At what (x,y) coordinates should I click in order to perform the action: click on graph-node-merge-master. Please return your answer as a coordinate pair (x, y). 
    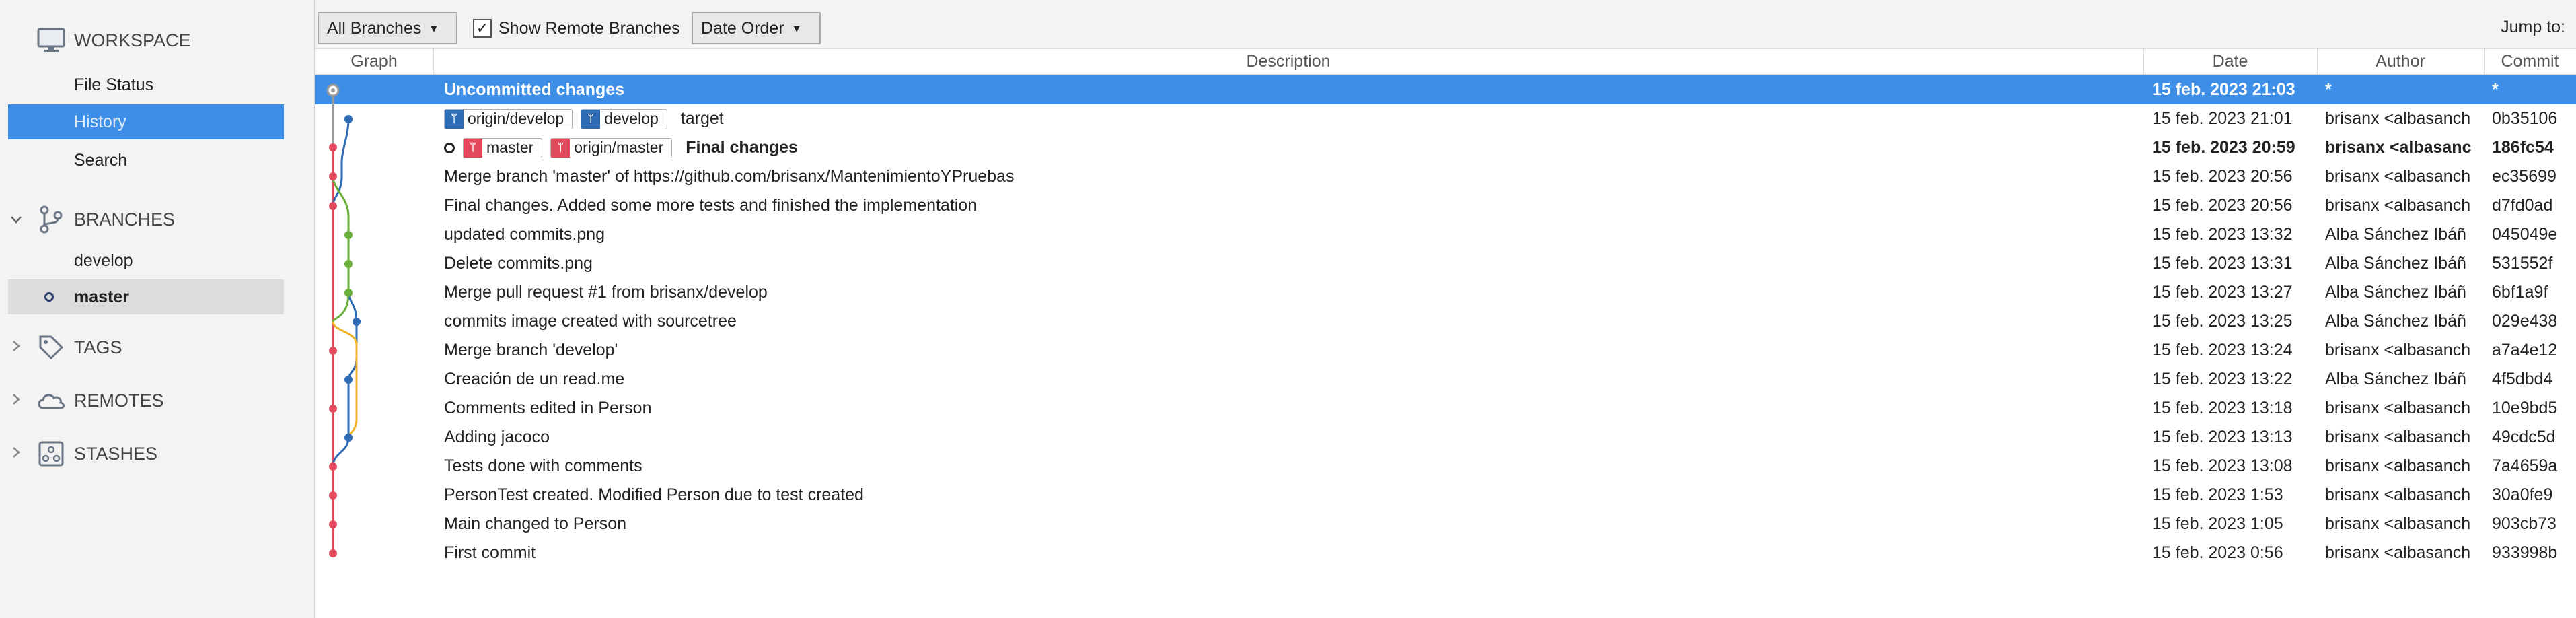
    Looking at the image, I should click on (333, 176).